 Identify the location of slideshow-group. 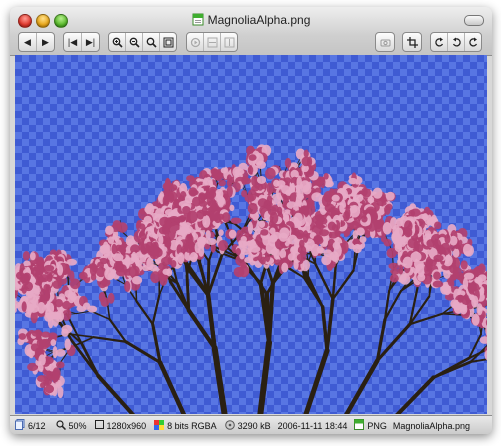
(212, 42).